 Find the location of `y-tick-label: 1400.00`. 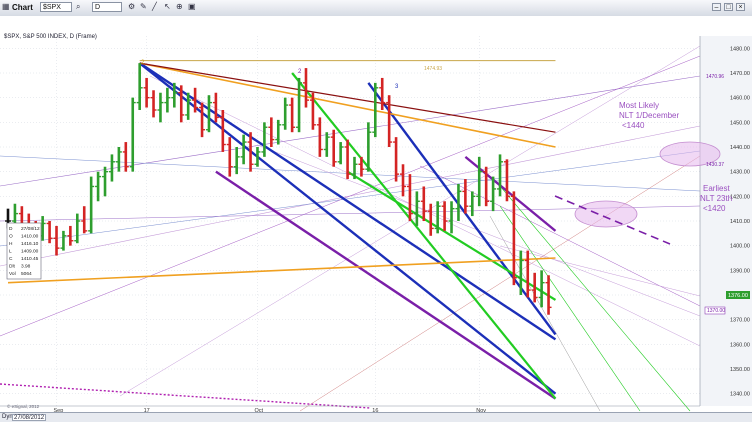

y-tick-label: 1400.00 is located at coordinates (740, 247).